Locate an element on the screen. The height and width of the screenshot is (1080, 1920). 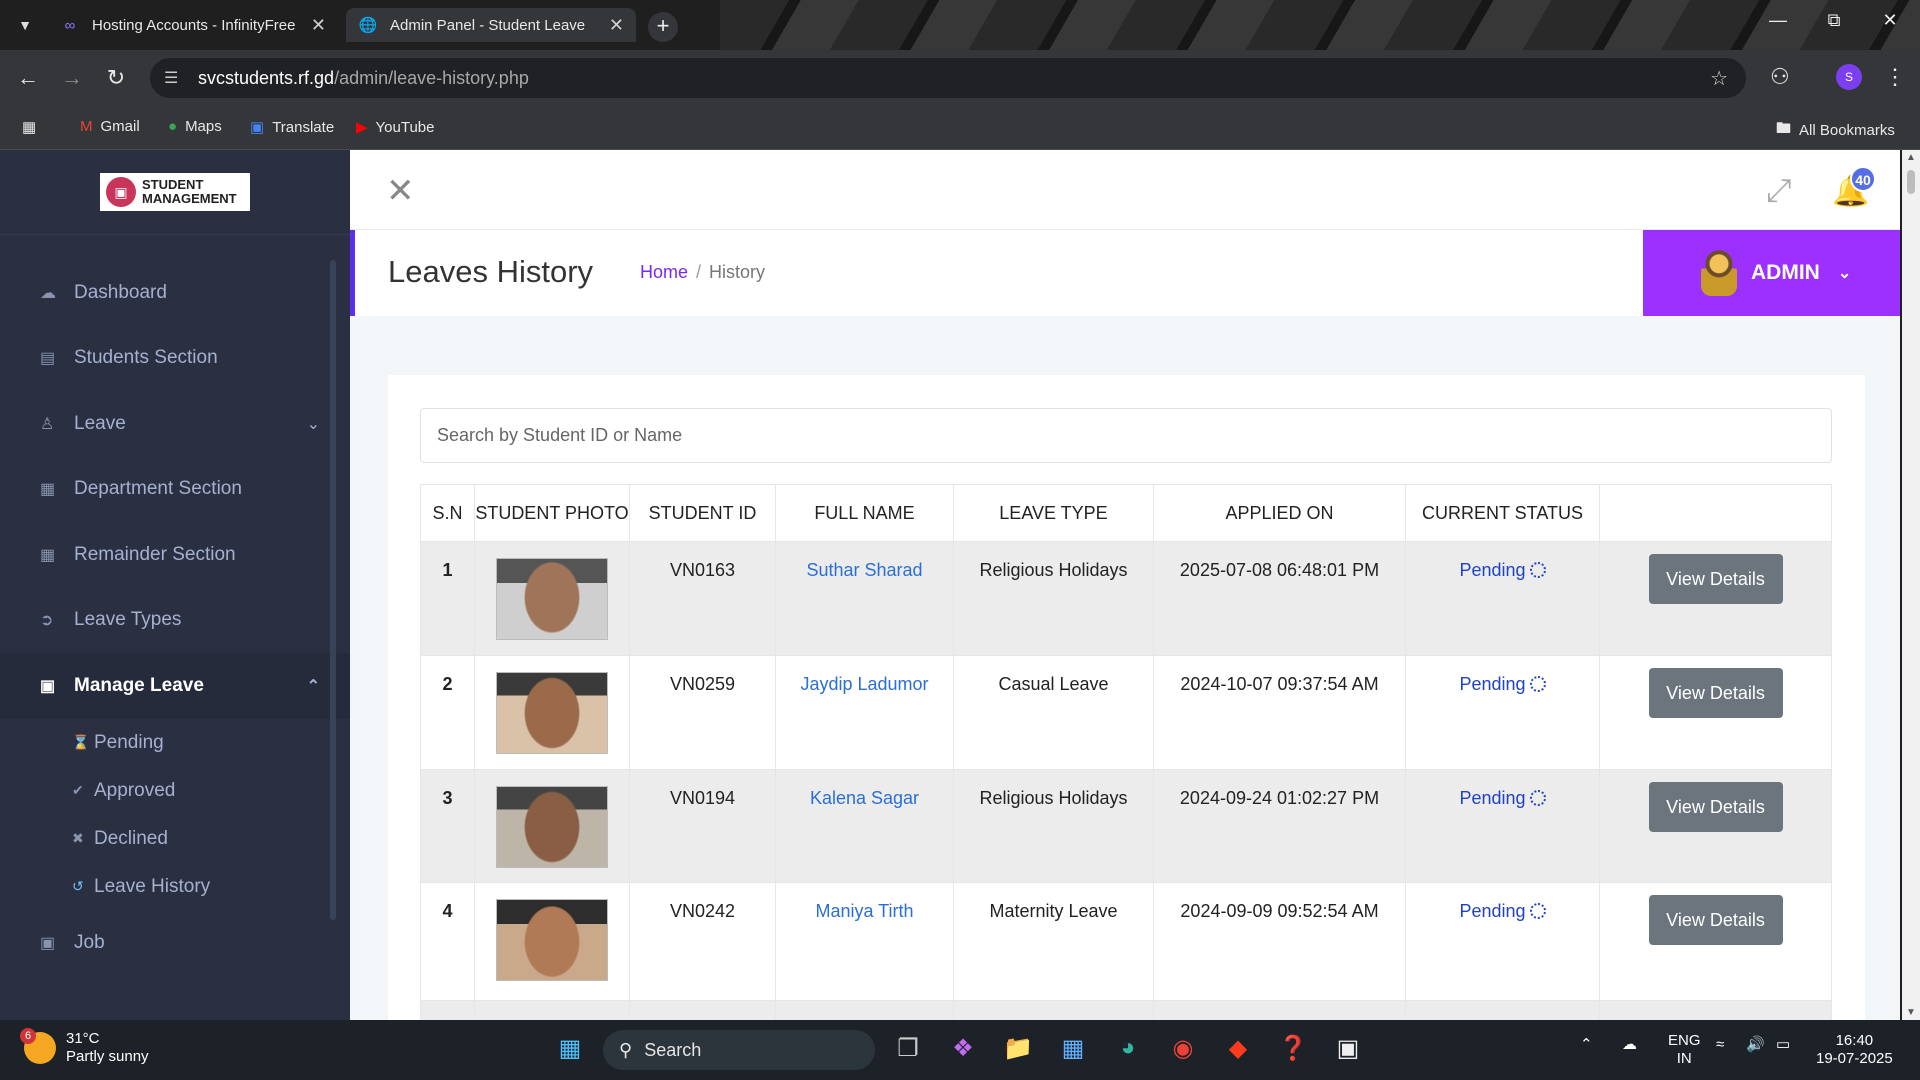
sidebar-subitem-leave-history: ↺ Leave History is located at coordinates (175, 887).